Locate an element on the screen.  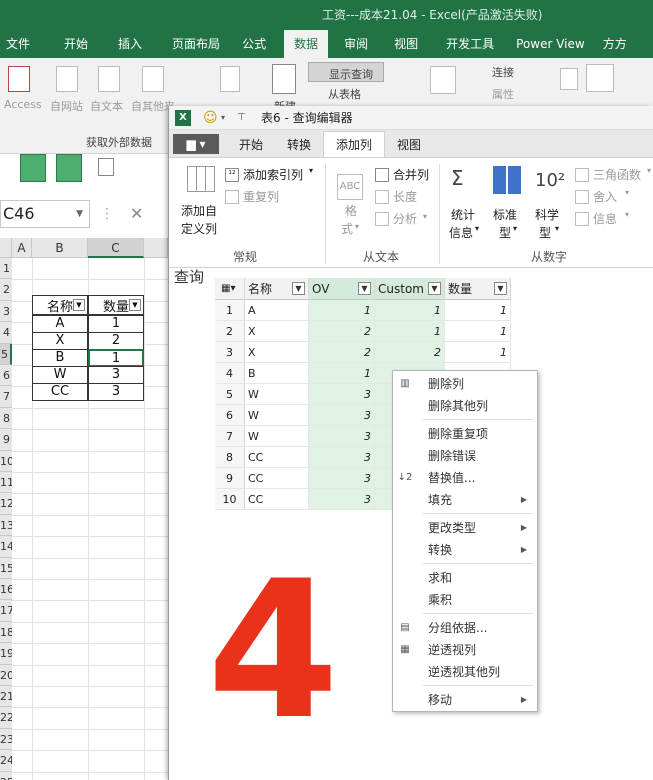
refresh-icon is located at coordinates (443, 80).